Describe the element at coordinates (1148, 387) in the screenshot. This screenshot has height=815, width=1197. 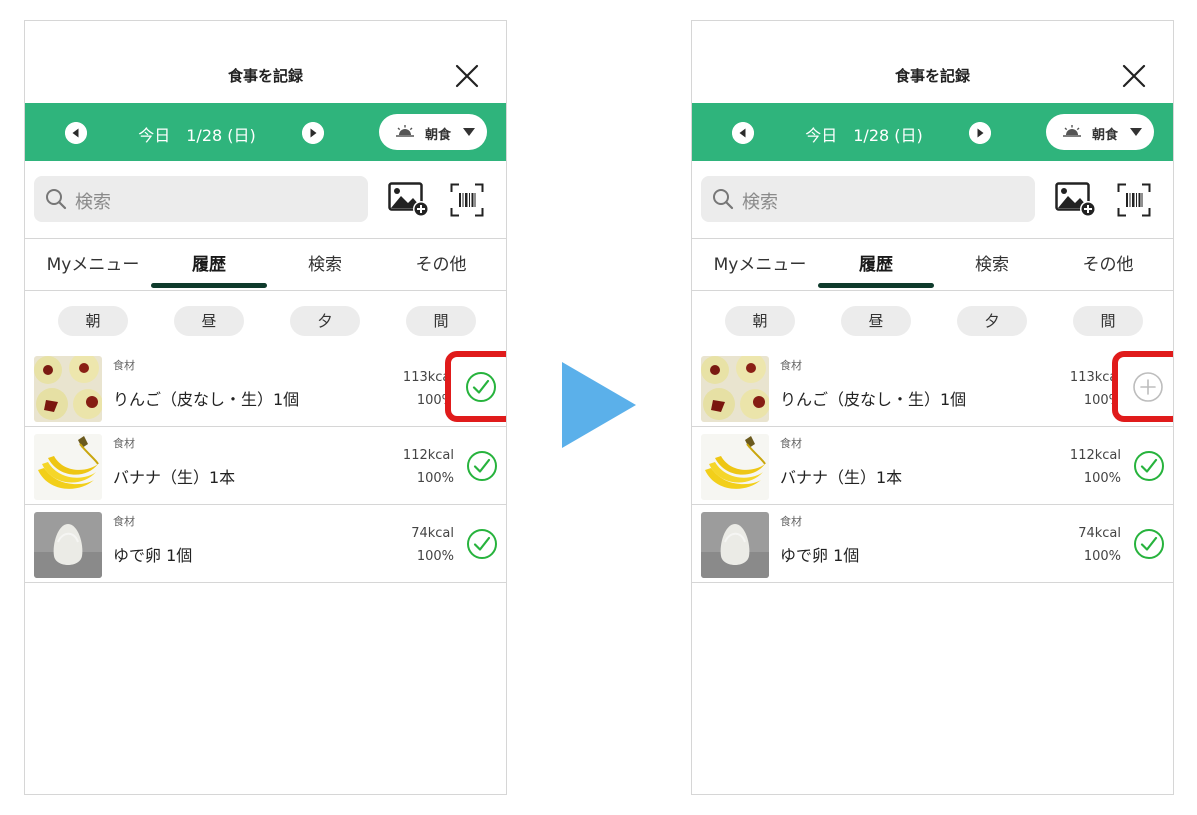
I see `add-circle-icon` at that location.